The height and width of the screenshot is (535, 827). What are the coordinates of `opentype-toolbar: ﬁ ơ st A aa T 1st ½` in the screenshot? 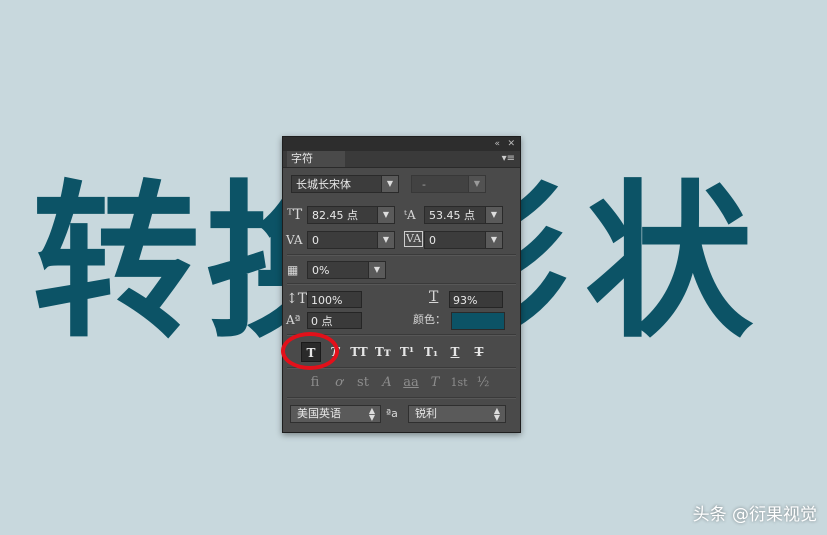 It's located at (410, 383).